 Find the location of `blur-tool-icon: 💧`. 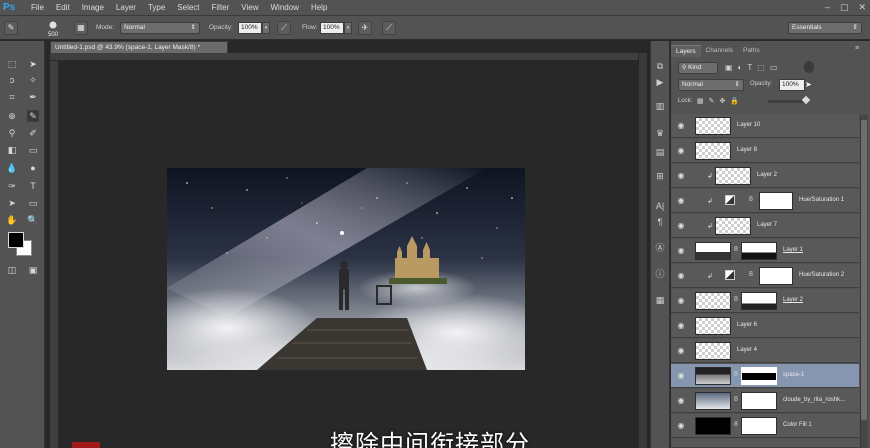

blur-tool-icon: 💧 is located at coordinates (12, 168).